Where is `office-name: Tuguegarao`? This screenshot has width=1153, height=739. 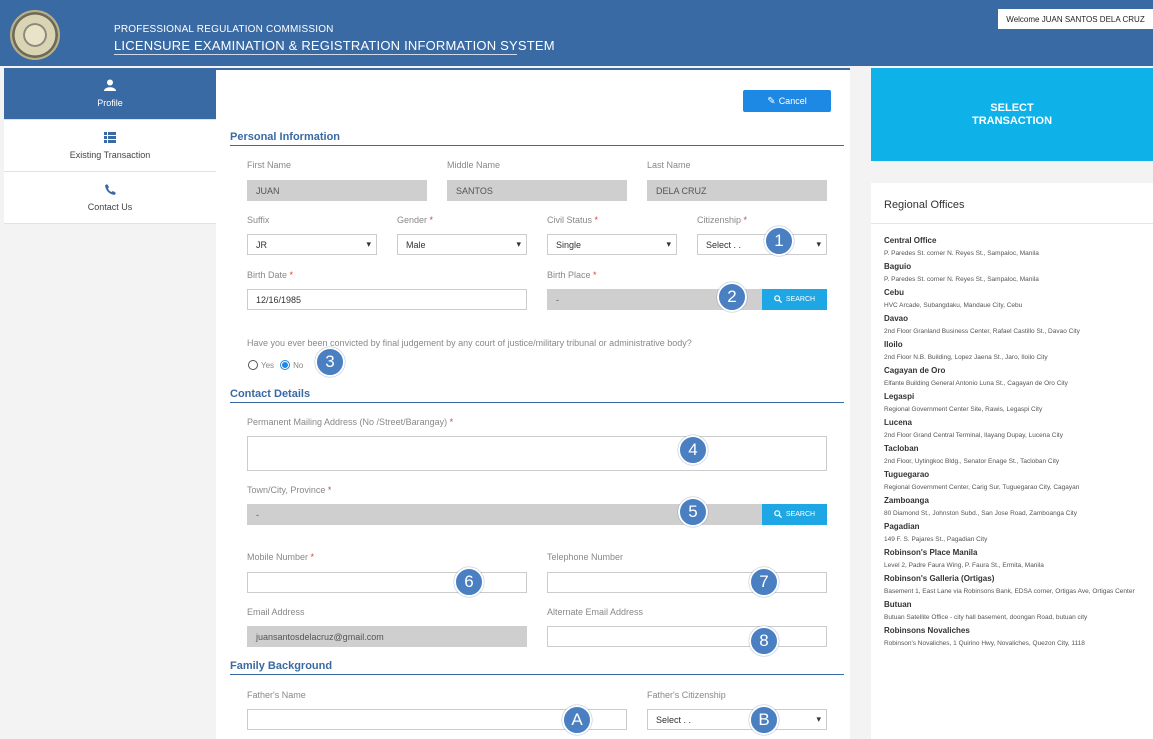 office-name: Tuguegarao is located at coordinates (907, 474).